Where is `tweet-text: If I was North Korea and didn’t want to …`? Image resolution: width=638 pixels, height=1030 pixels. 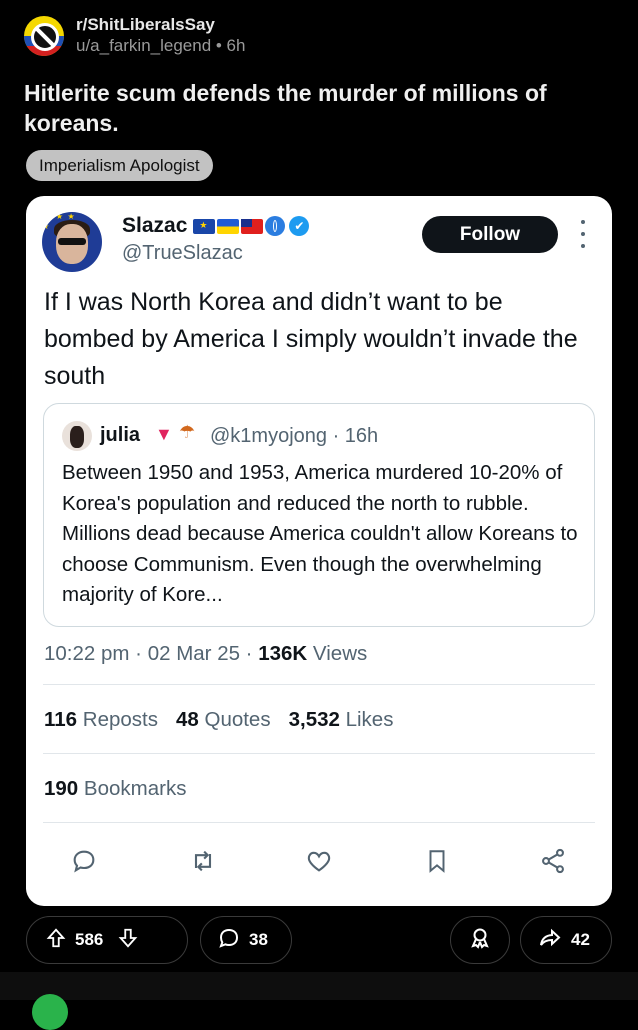 tweet-text: If I was North Korea and didn’t want to … is located at coordinates (311, 339).